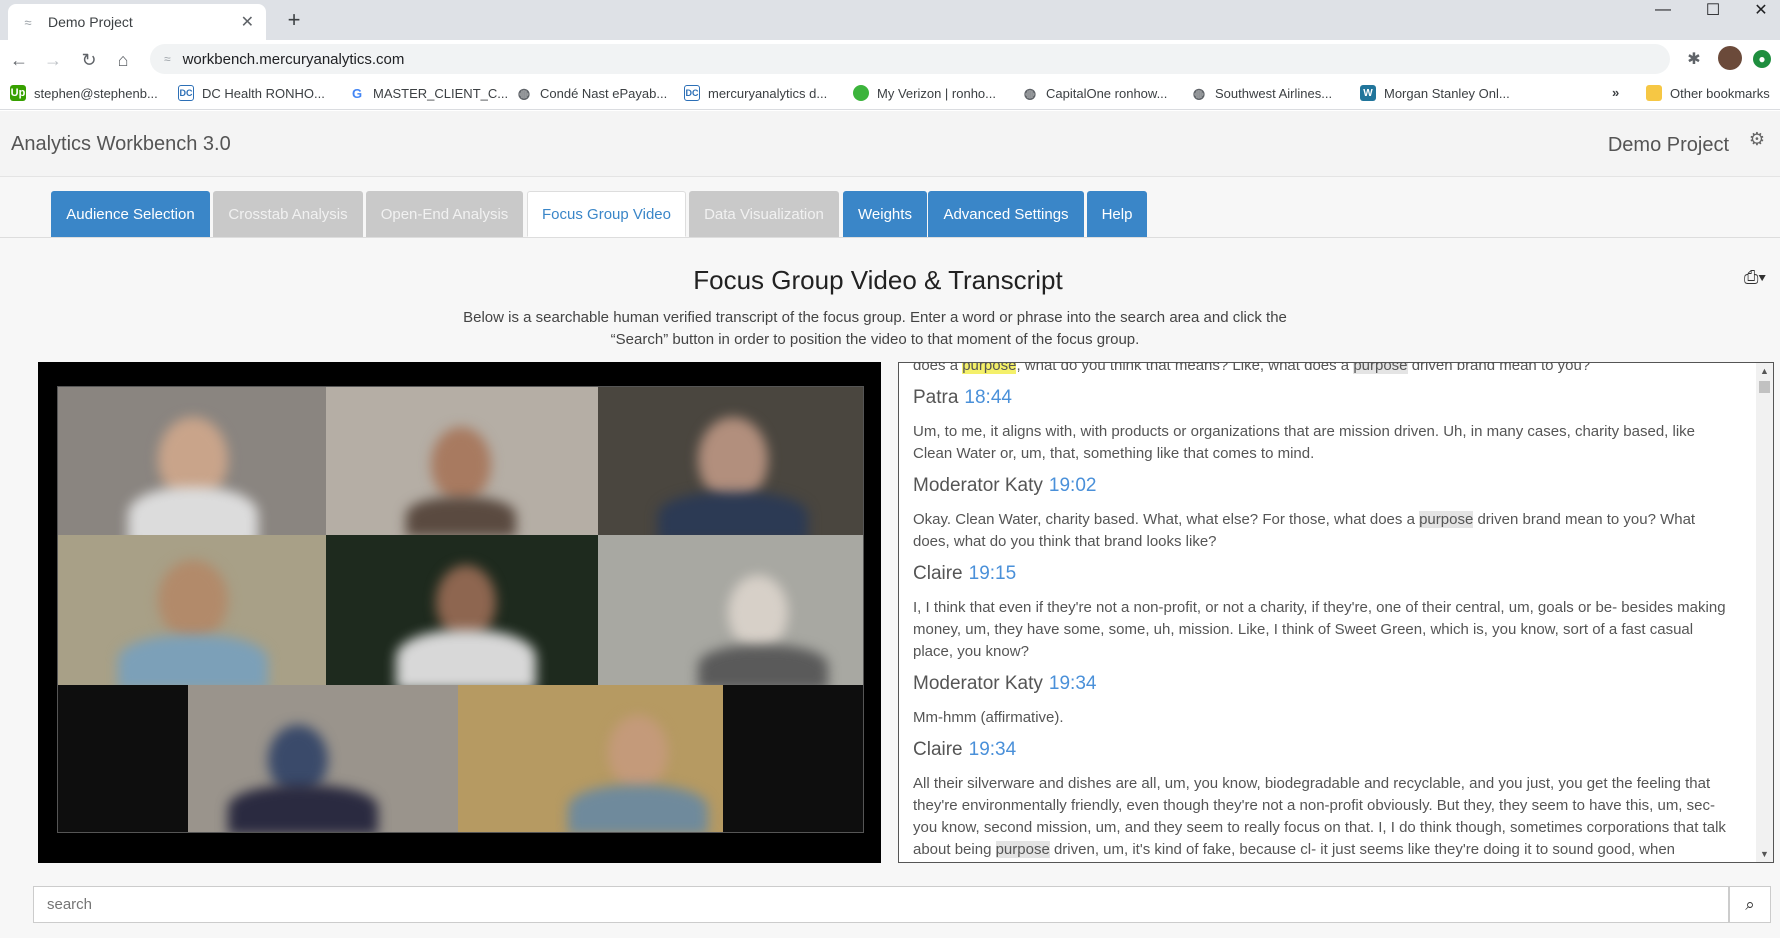 The image size is (1780, 938). Describe the element at coordinates (606, 214) in the screenshot. I see `tab-focus-group-video: Focus Group Video` at that location.